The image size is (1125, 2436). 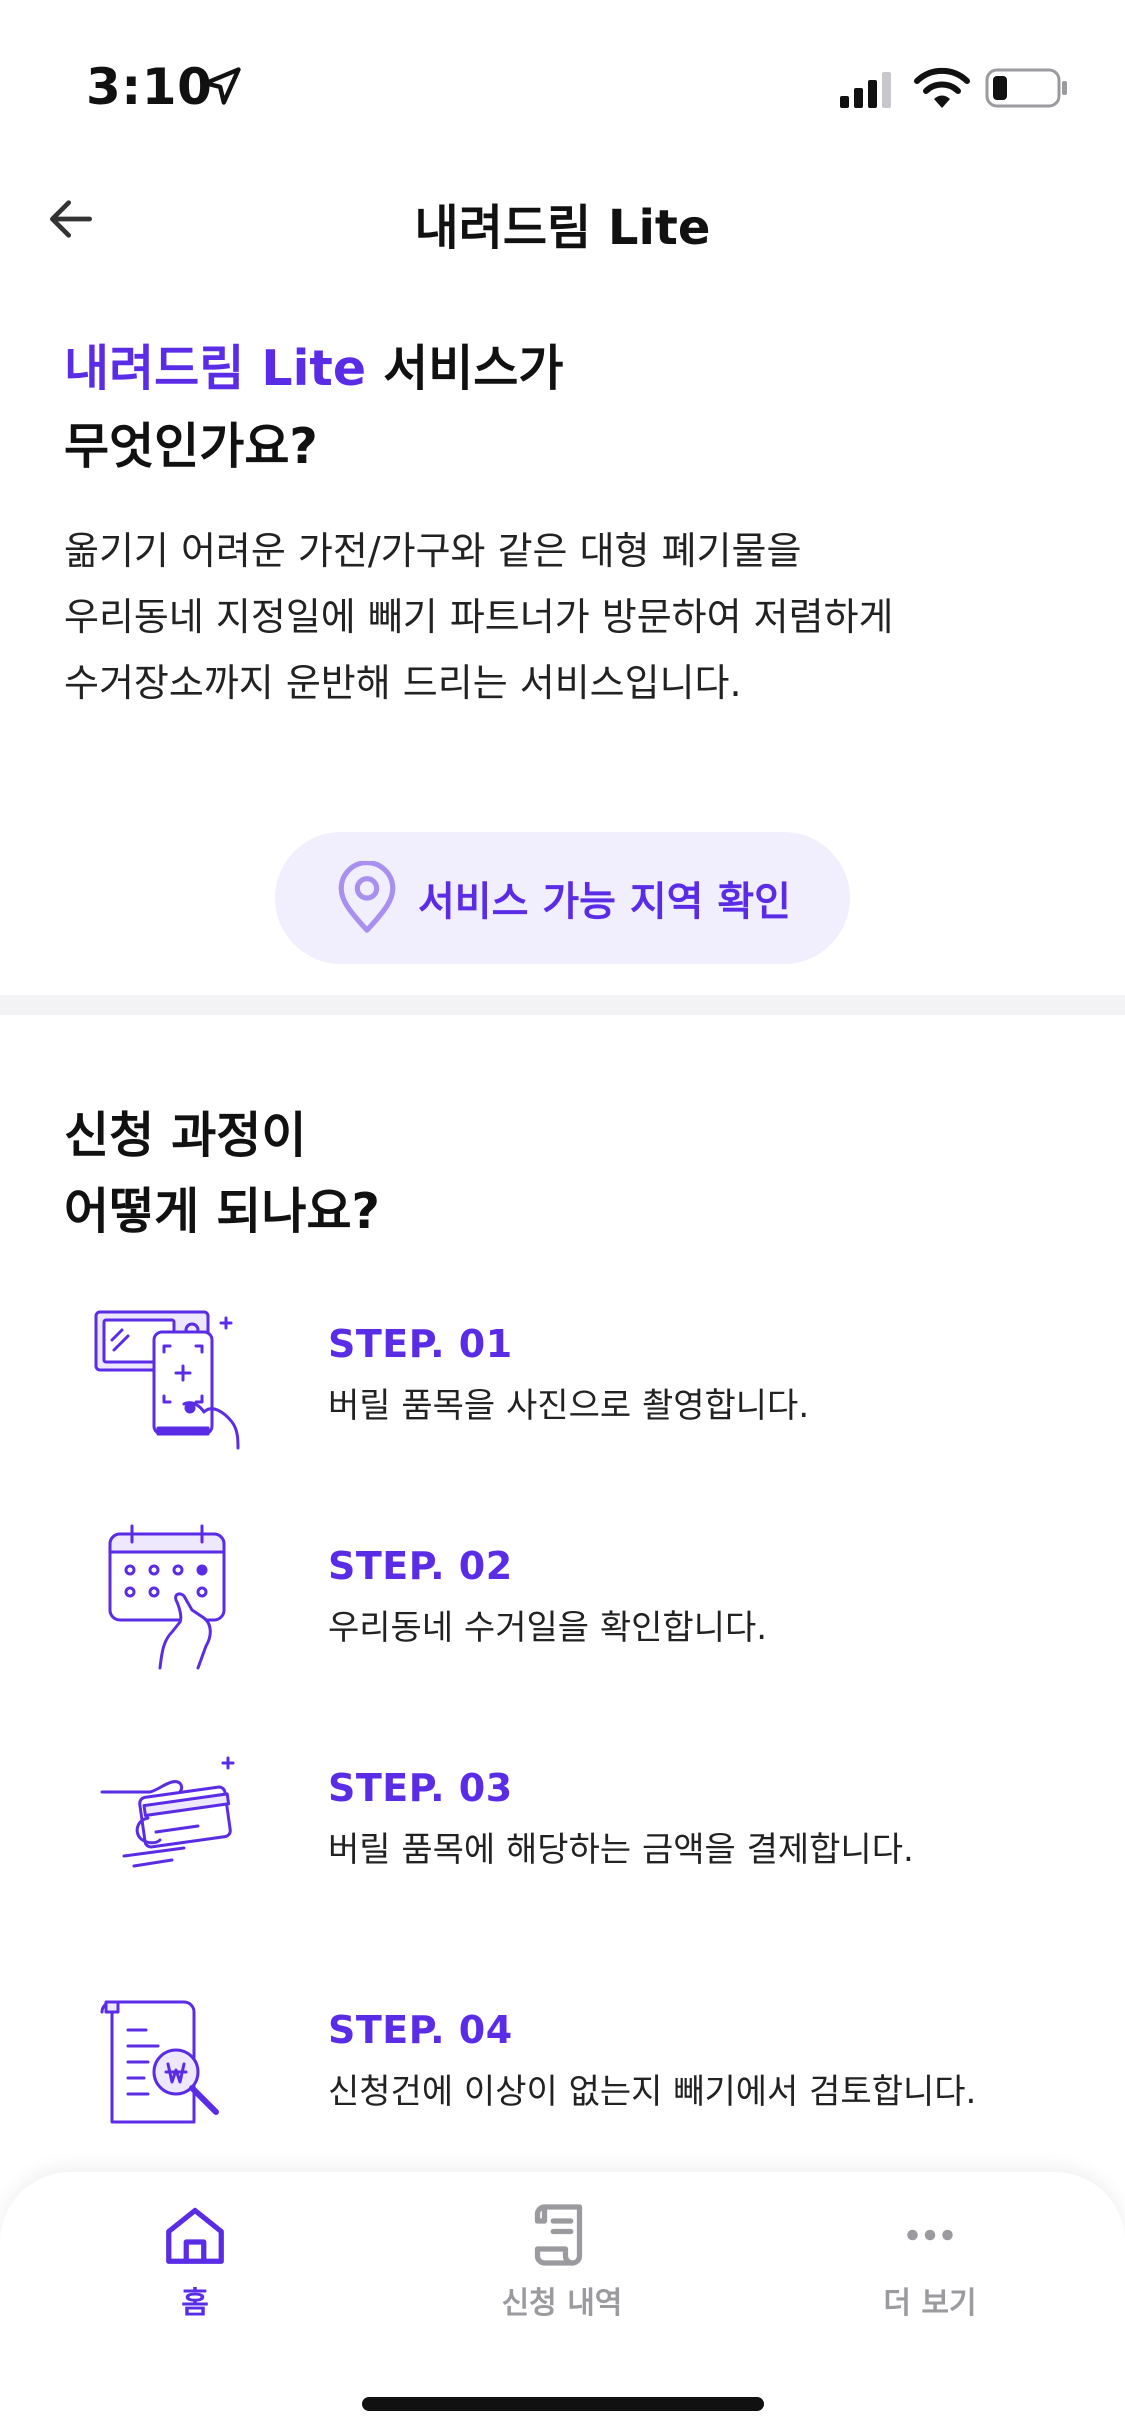 I want to click on tab-more-label: 더 보기, so click(x=930, y=2303).